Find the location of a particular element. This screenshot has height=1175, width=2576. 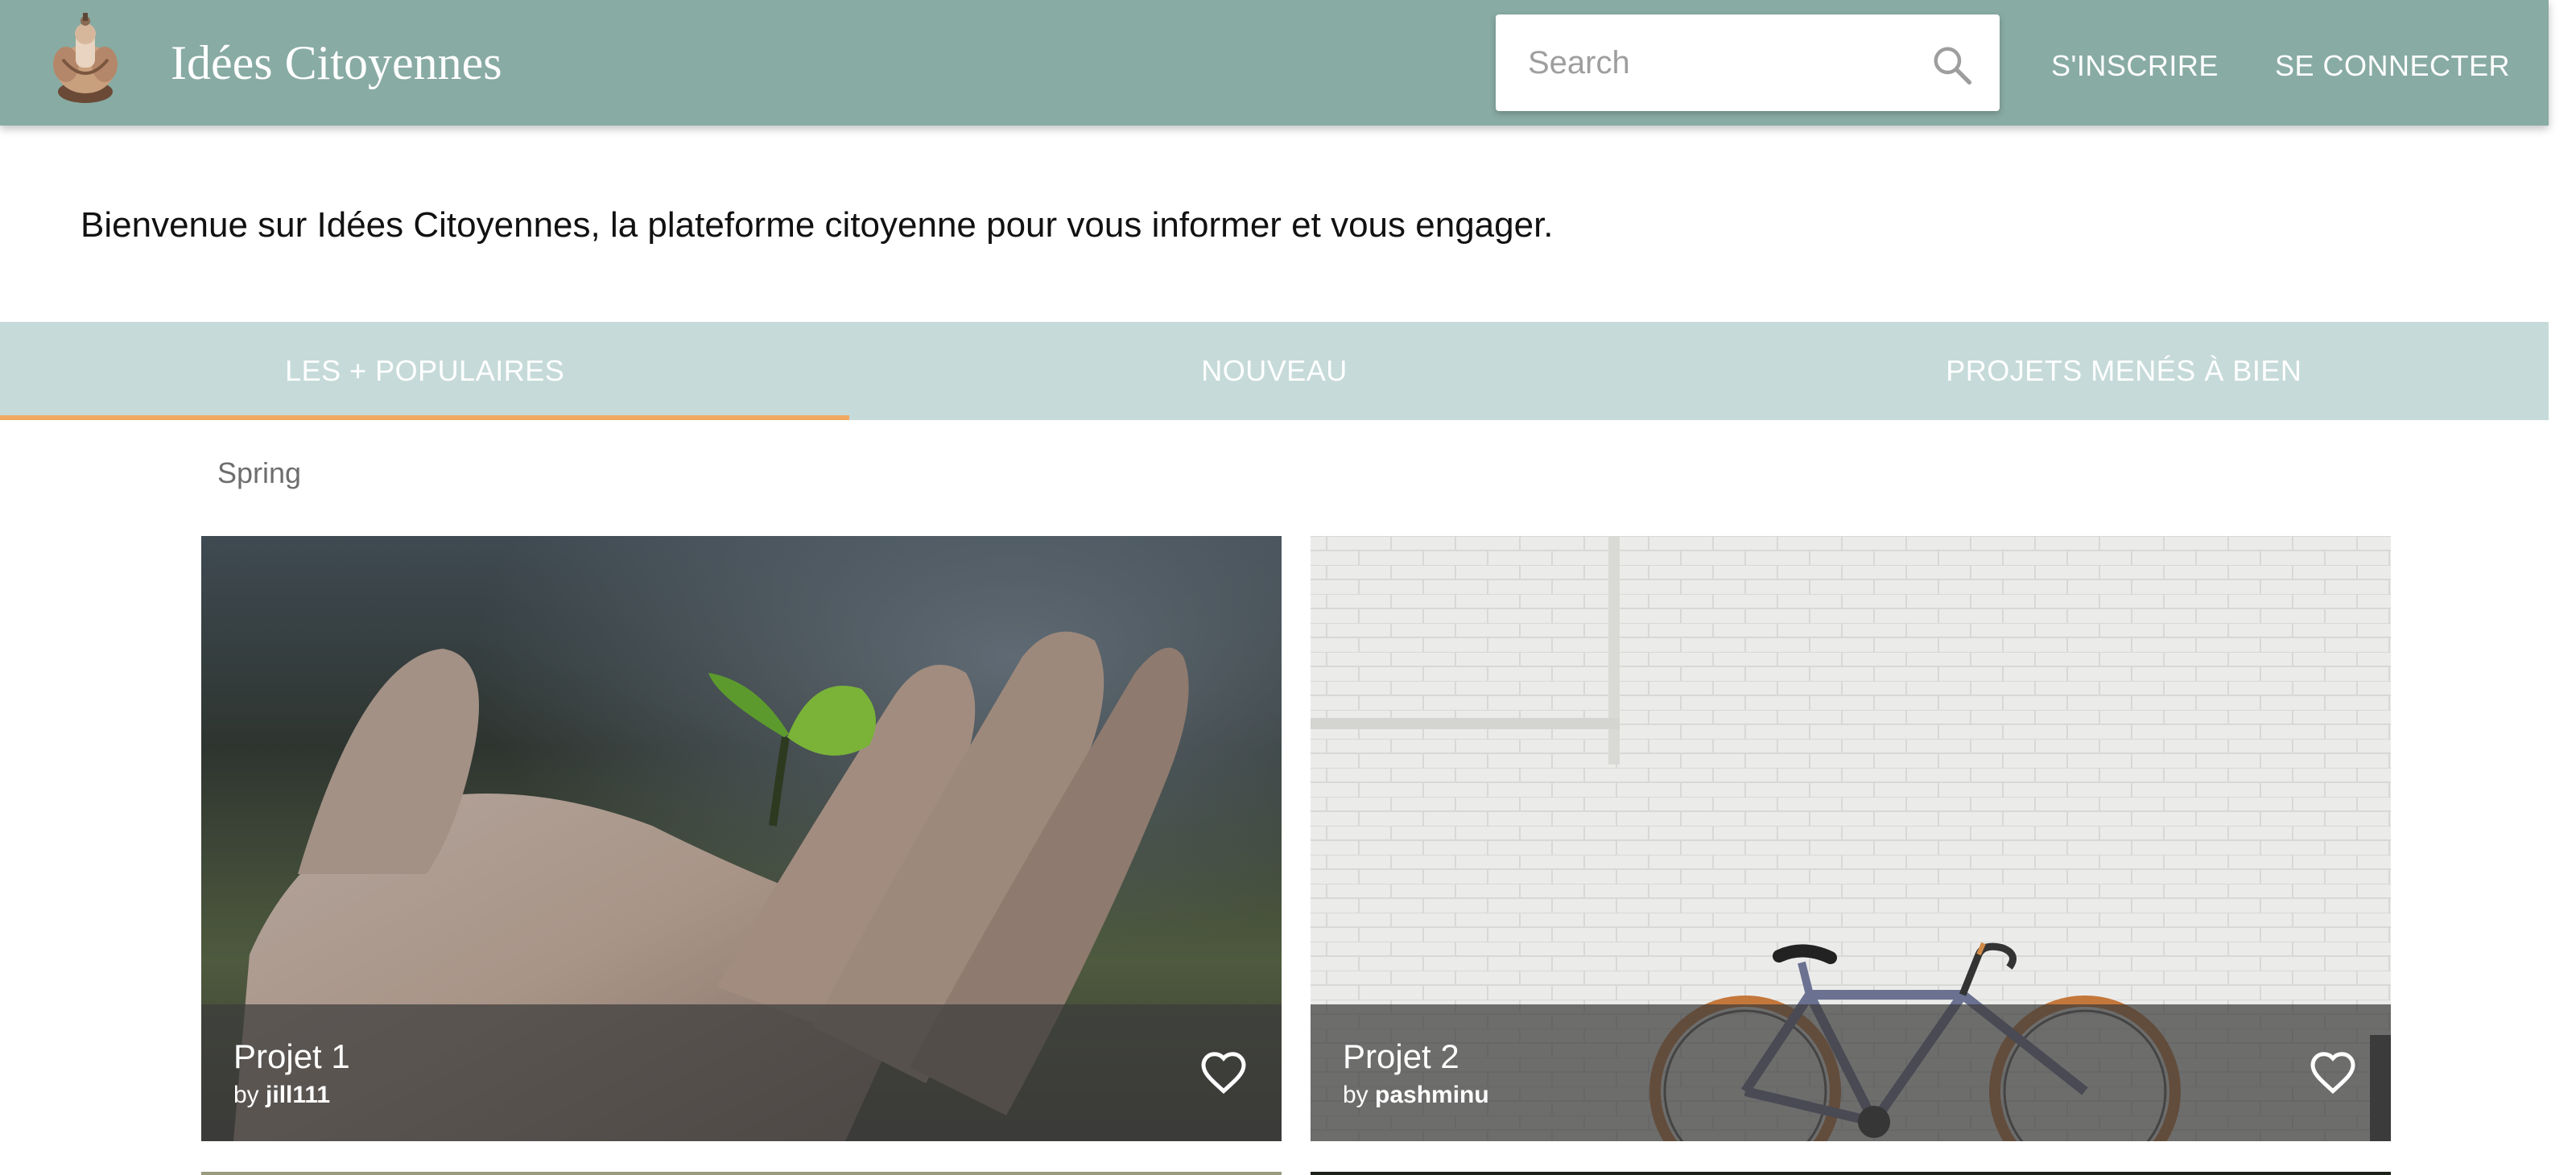

app-title: Idées Citoyennes is located at coordinates (336, 63).